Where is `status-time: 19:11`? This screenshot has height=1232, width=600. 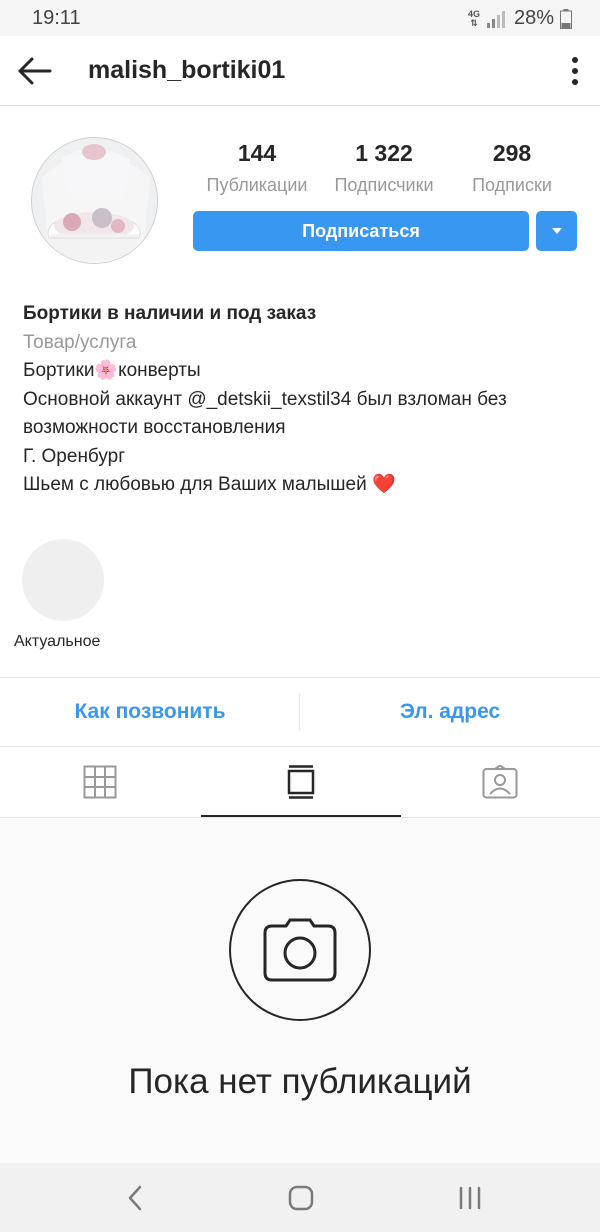
status-time: 19:11 is located at coordinates (56, 18).